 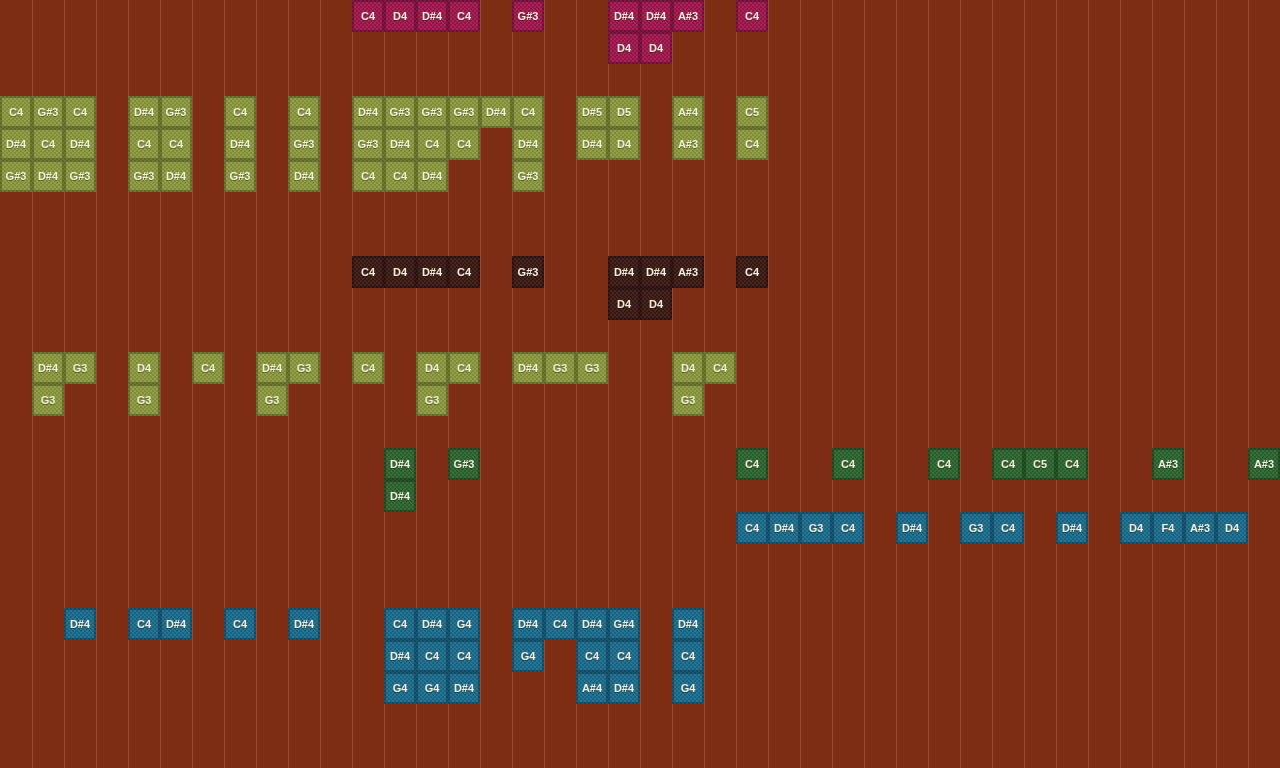 I want to click on note-tile: D5, so click(x=624, y=112).